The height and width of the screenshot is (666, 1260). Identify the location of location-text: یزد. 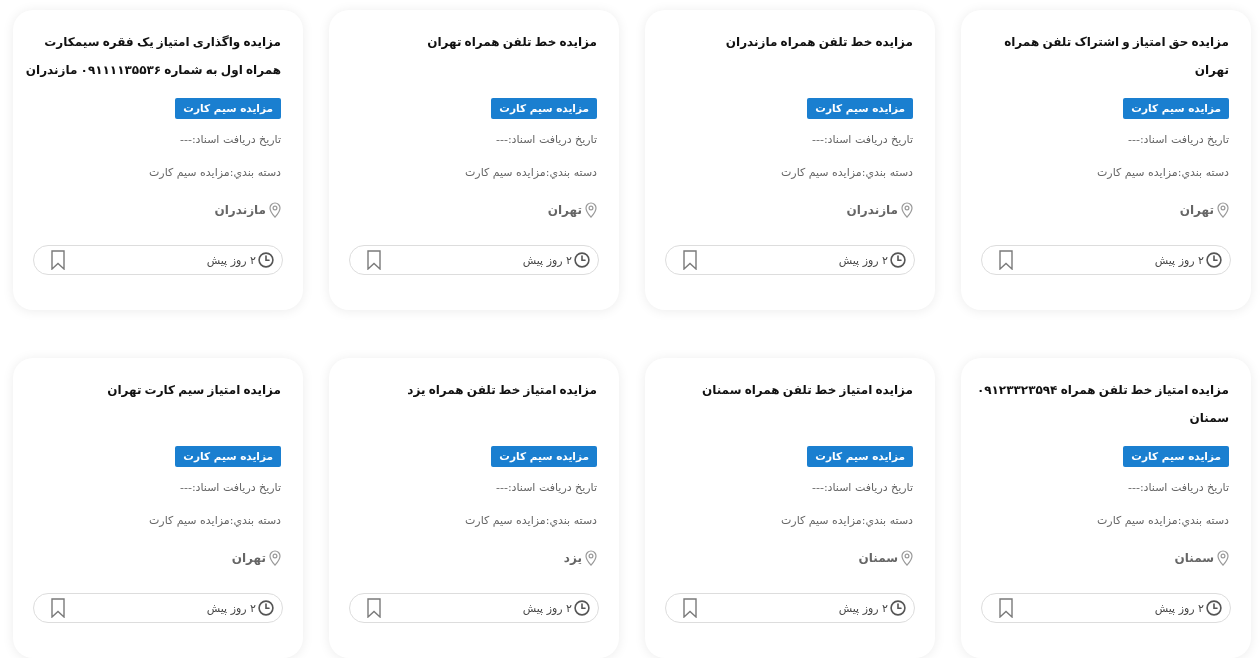
(572, 558).